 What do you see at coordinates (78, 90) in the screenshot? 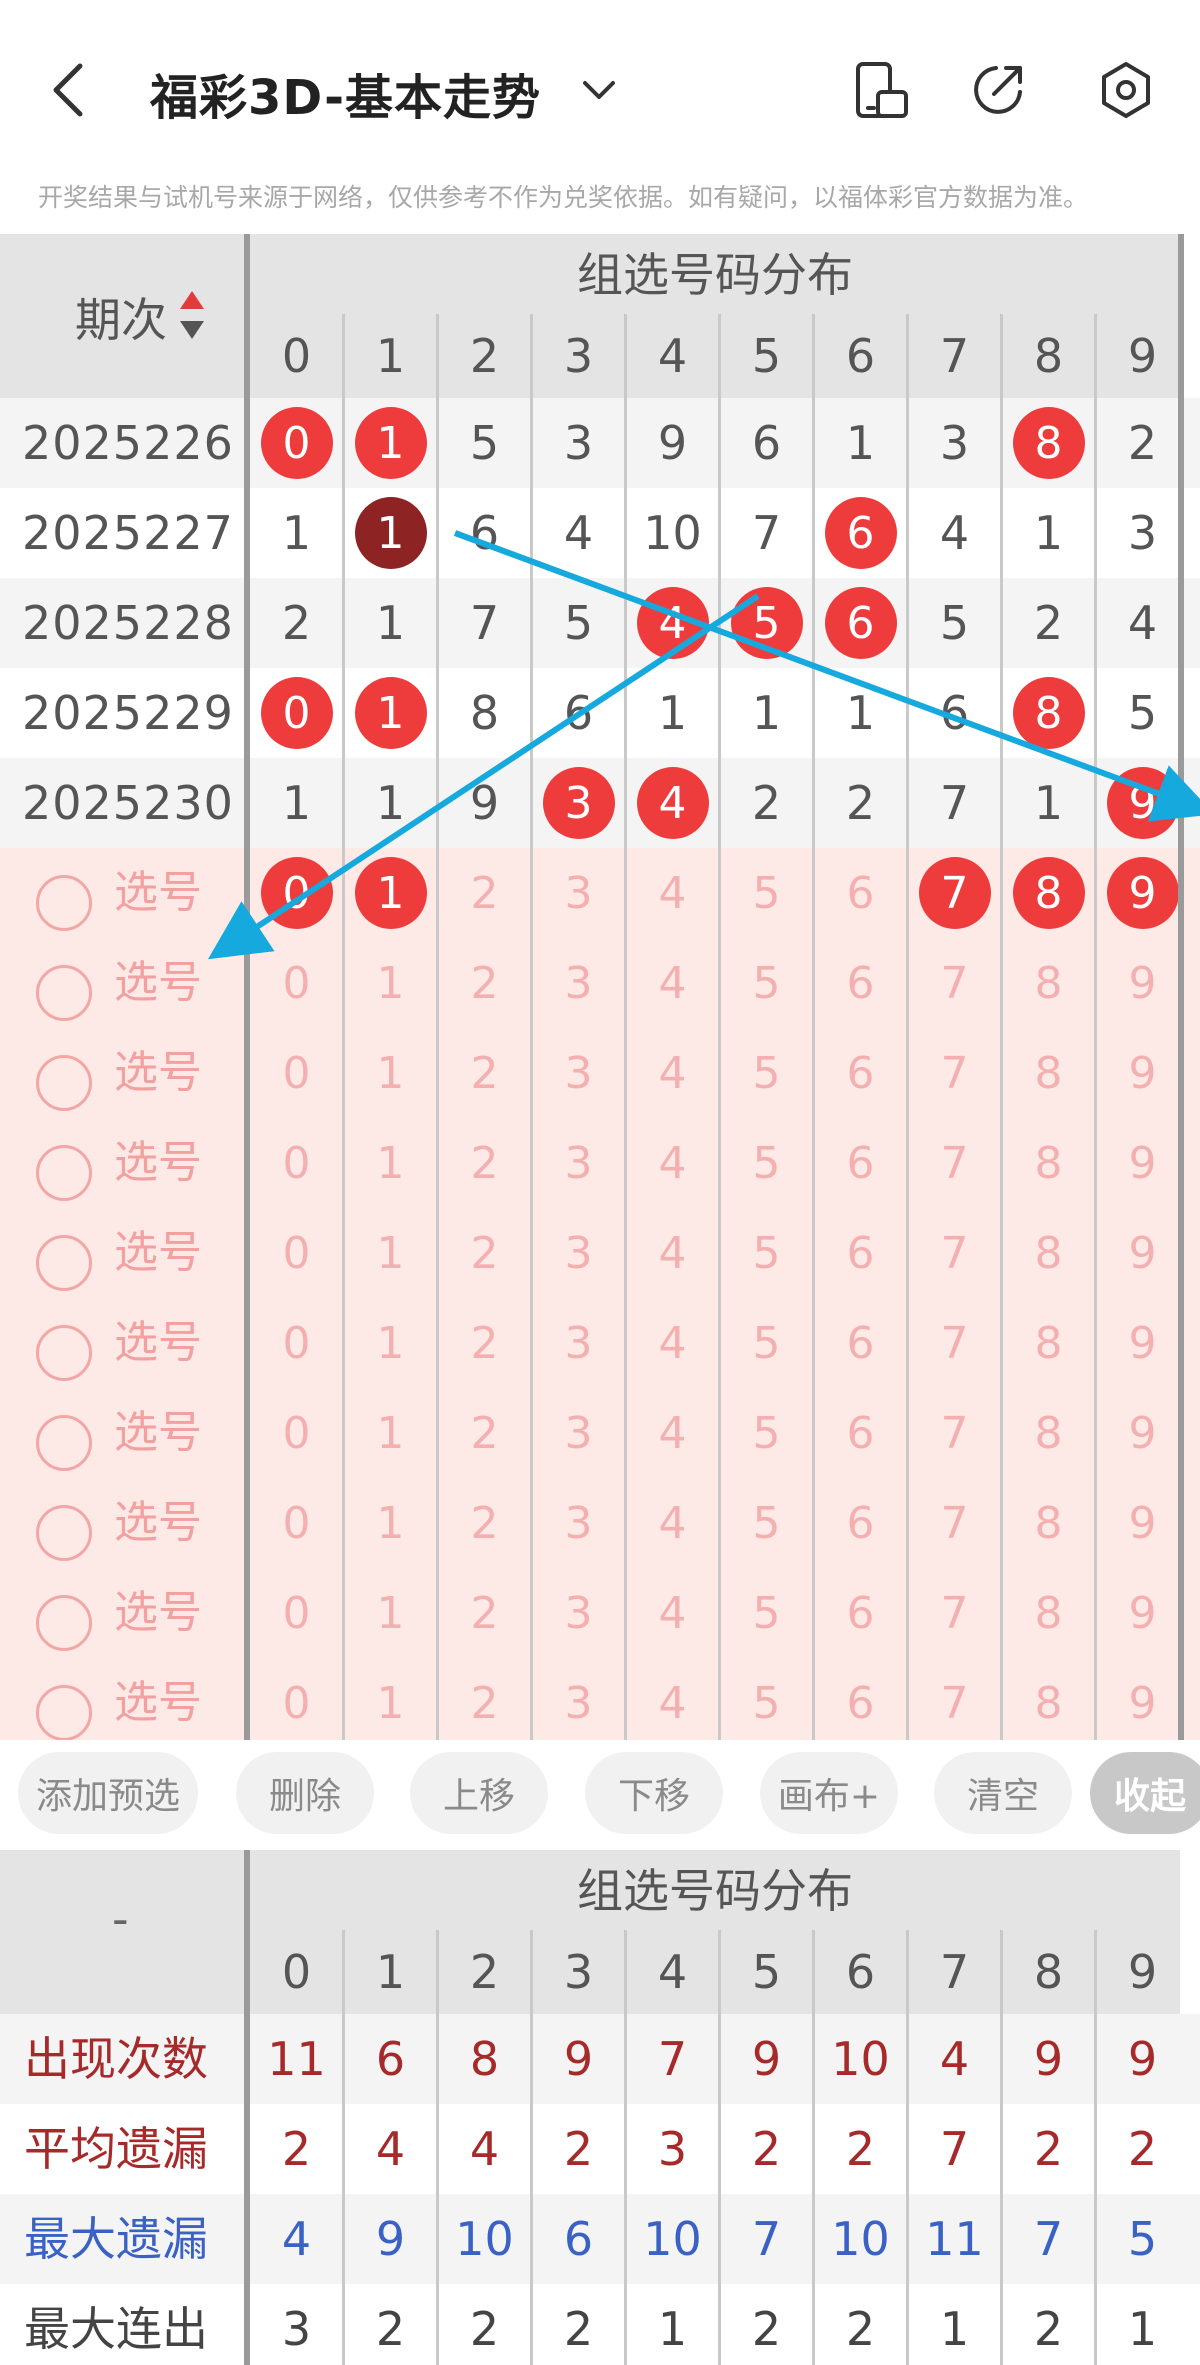
I see `back-button` at bounding box center [78, 90].